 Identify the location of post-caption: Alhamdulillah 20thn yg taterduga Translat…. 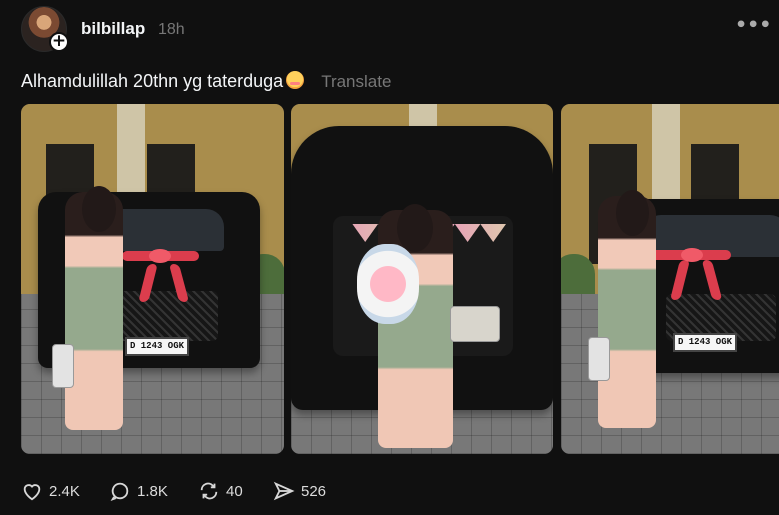
(206, 81).